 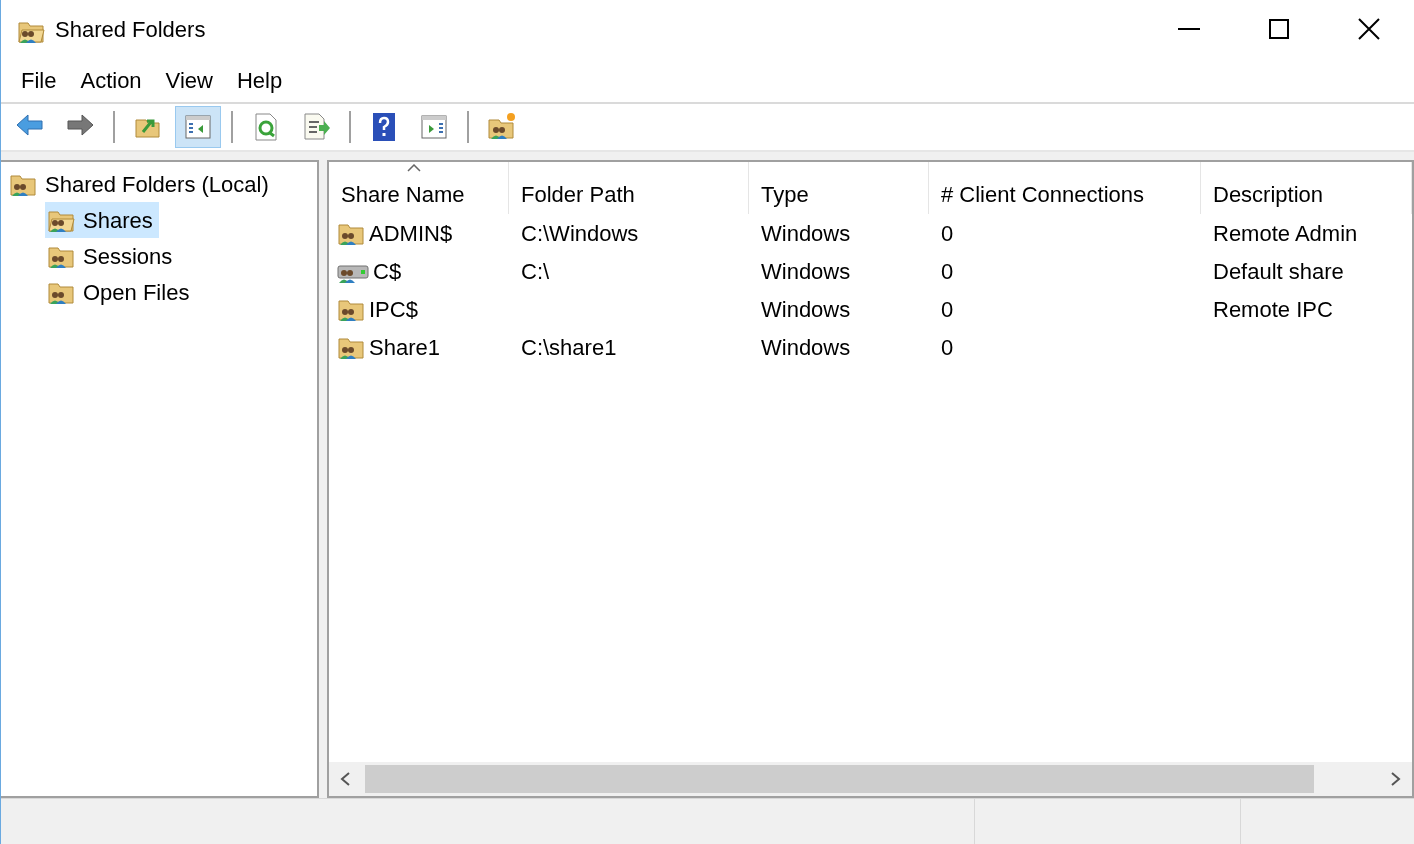 What do you see at coordinates (1278, 271) in the screenshot?
I see `table-cell-text: Default share` at bounding box center [1278, 271].